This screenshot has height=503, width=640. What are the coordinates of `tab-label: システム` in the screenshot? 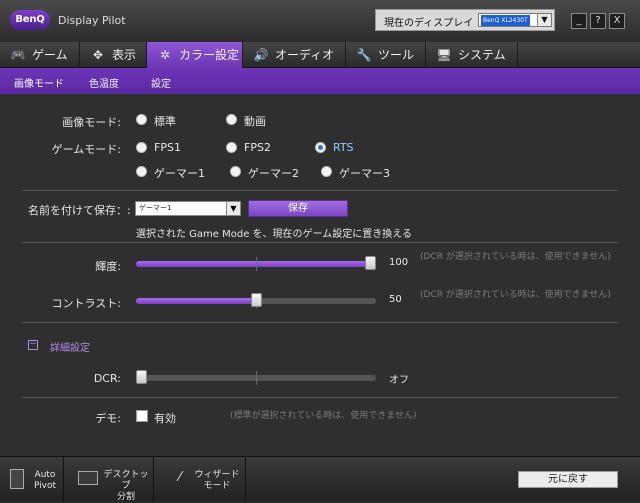 It's located at (482, 55).